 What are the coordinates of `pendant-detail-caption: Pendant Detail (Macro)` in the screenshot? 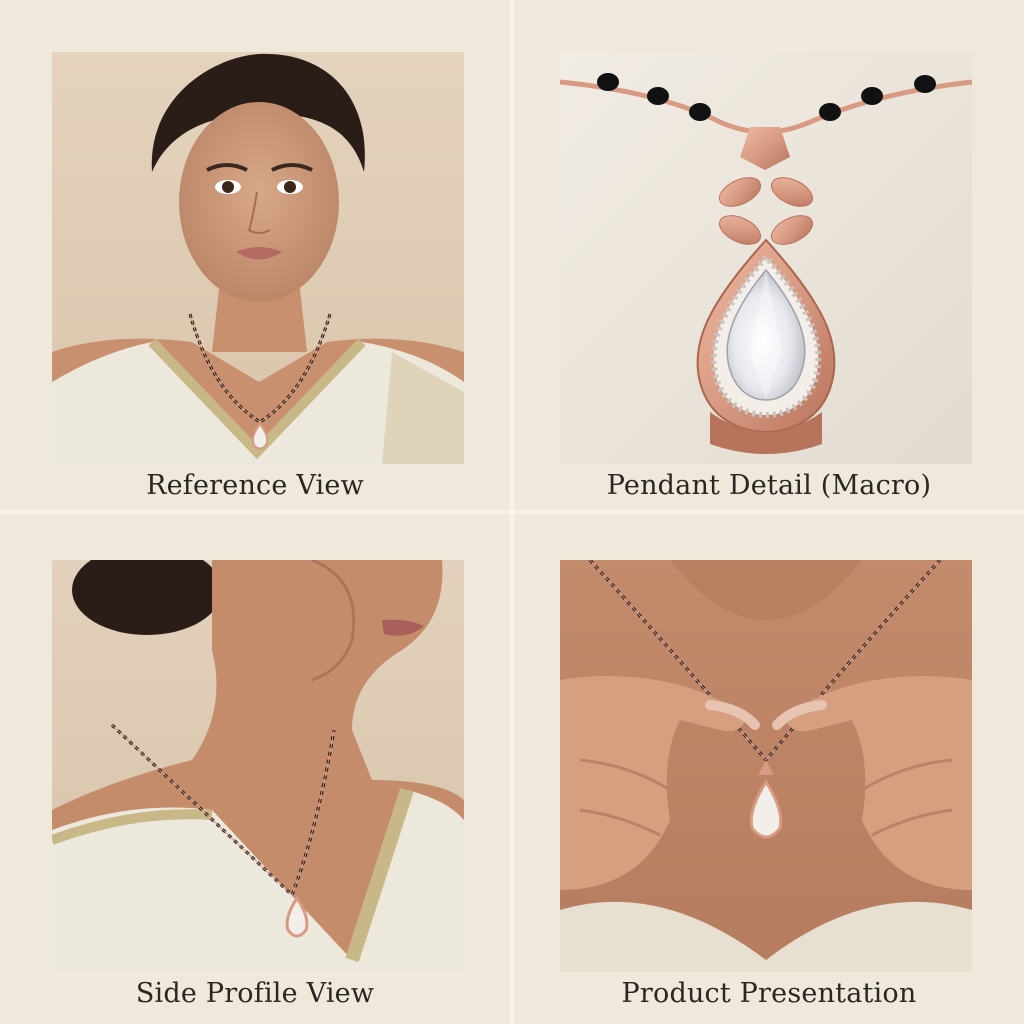 It's located at (769, 485).